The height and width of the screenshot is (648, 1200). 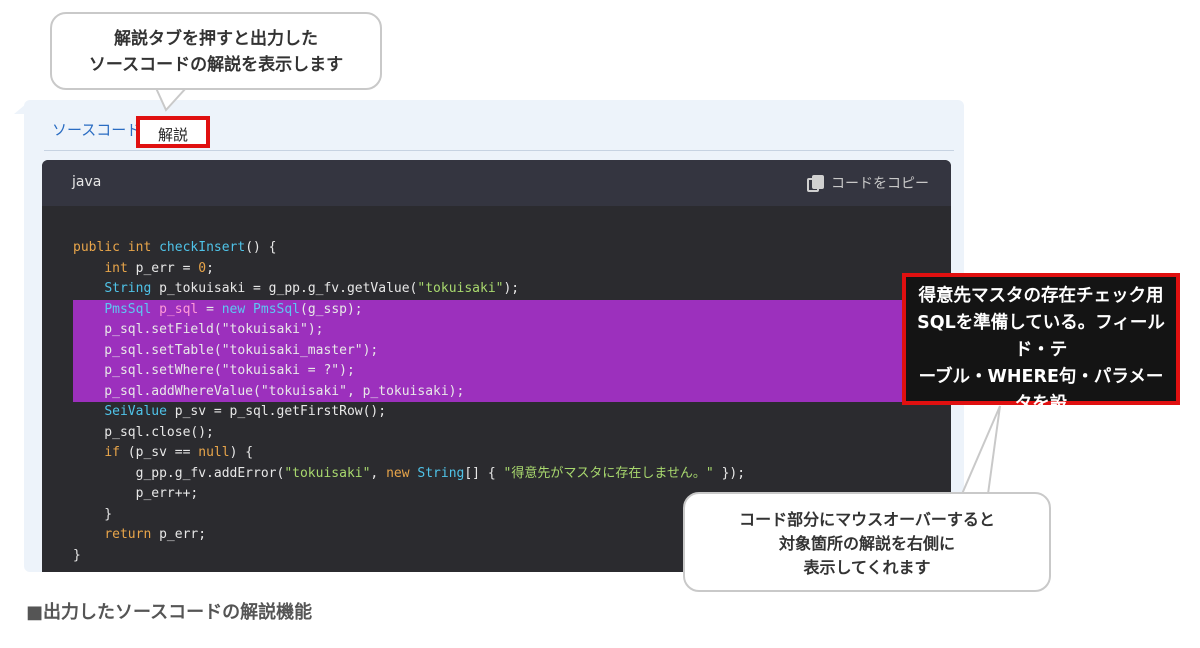 I want to click on callout-line: 対象箇所の解説を右側に, so click(x=866, y=543).